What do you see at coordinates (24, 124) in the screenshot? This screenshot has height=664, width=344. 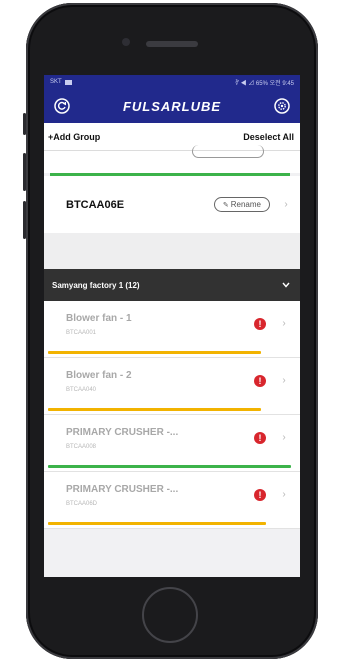 I see `phone-side-button` at bounding box center [24, 124].